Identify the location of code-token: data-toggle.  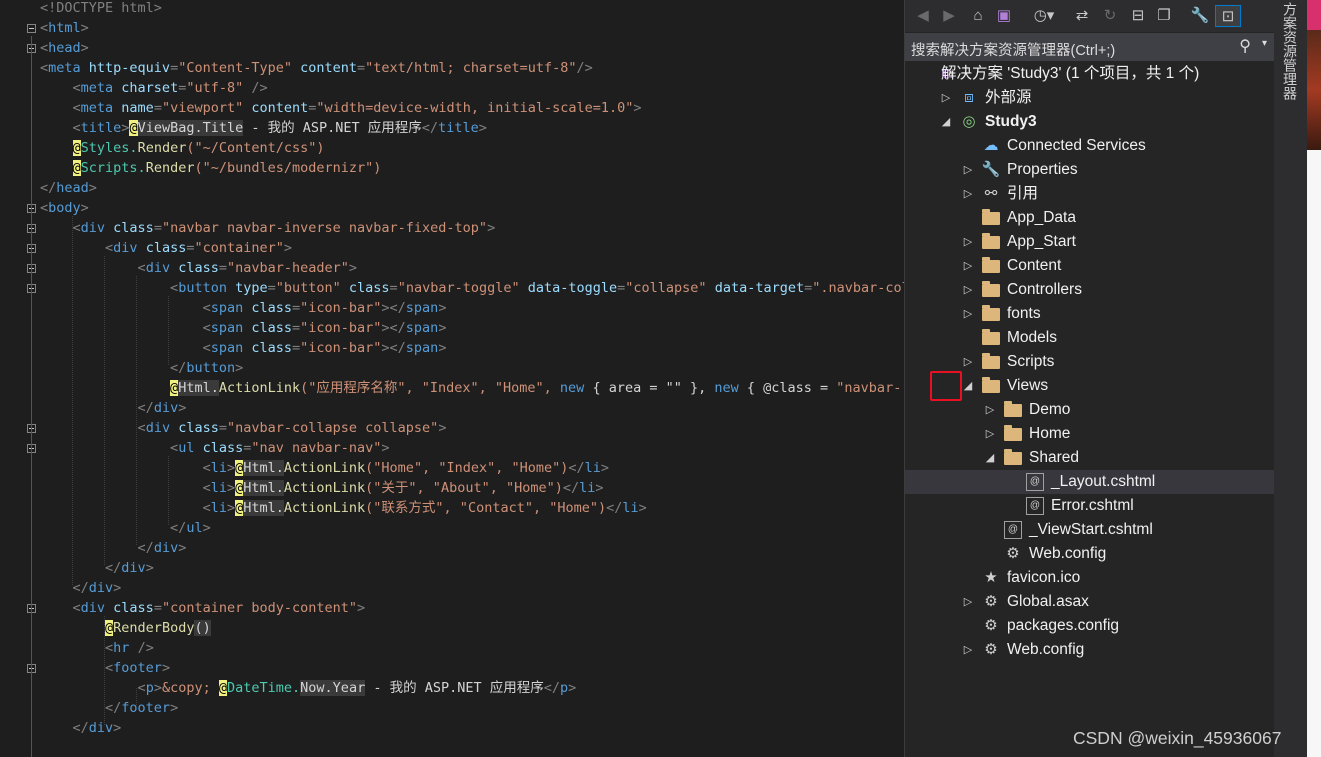
(572, 288).